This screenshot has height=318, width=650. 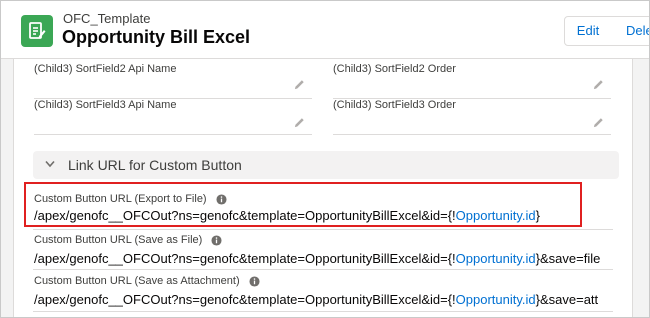 I want to click on delete-button: Delete, so click(x=630, y=31).